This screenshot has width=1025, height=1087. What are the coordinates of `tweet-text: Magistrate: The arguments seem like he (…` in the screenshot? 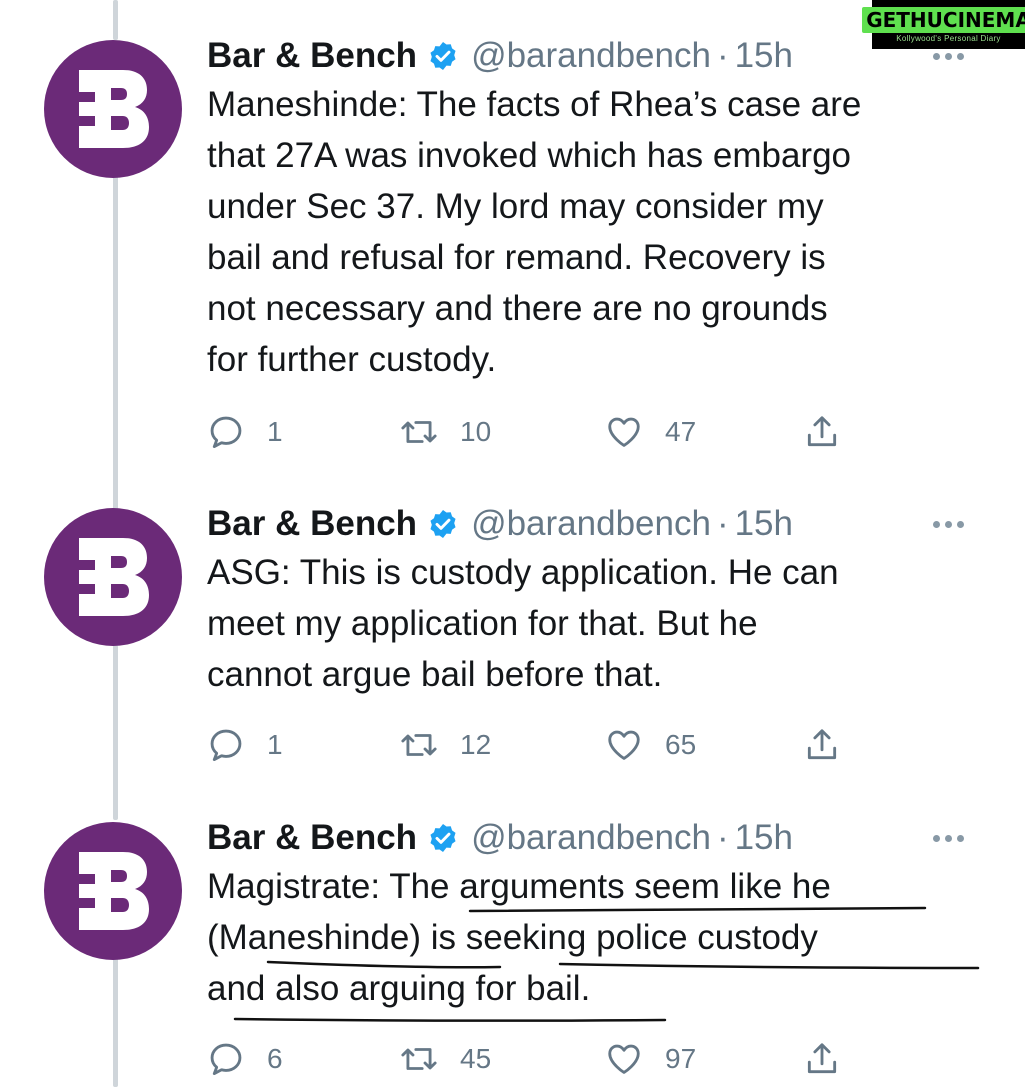 It's located at (519, 937).